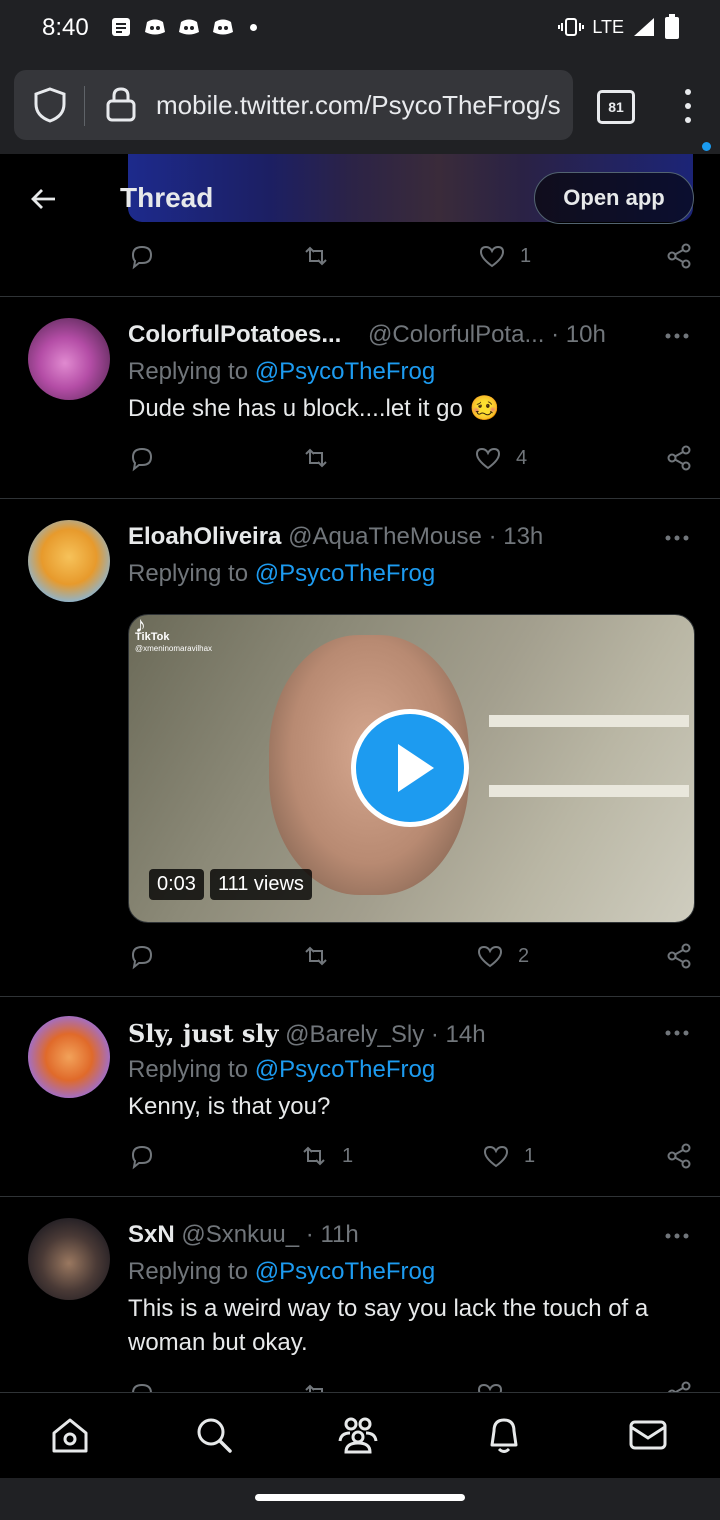  I want to click on address-bar: mobile.twitter.com/PsycoTheFrog/s, so click(293, 105).